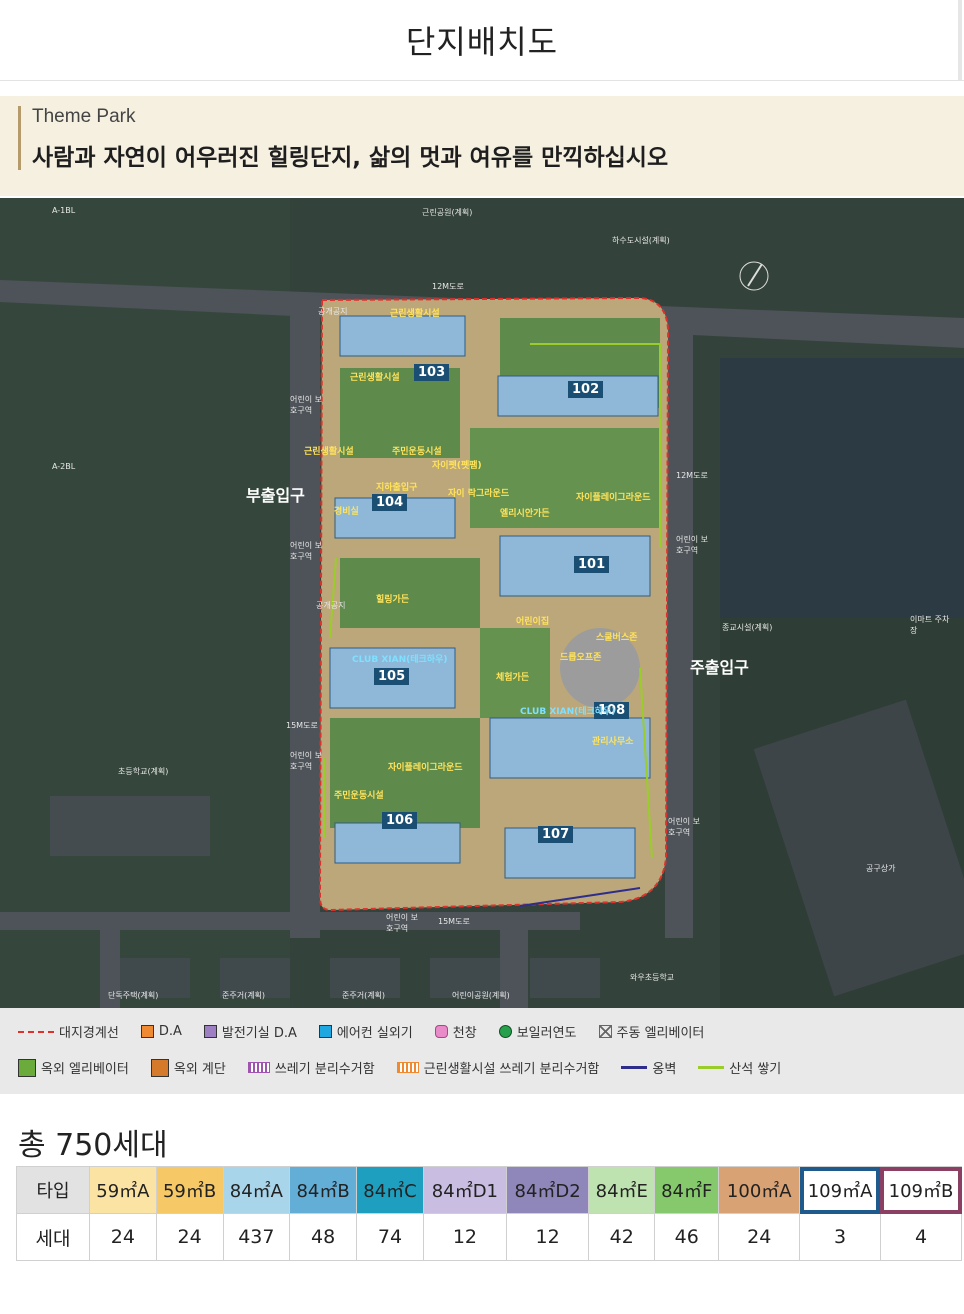 The image size is (964, 1314). Describe the element at coordinates (692, 475) in the screenshot. I see `map-label-road12-right: 12M도로` at that location.